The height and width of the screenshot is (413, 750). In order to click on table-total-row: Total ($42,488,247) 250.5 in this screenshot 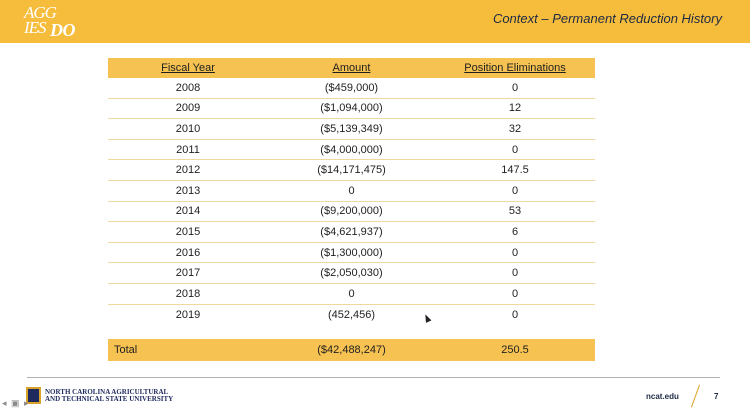, I will do `click(351, 350)`.